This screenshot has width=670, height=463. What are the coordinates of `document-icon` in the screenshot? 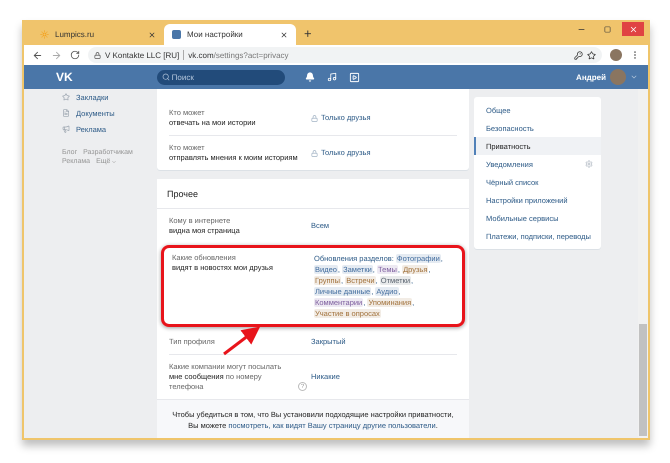 It's located at (66, 113).